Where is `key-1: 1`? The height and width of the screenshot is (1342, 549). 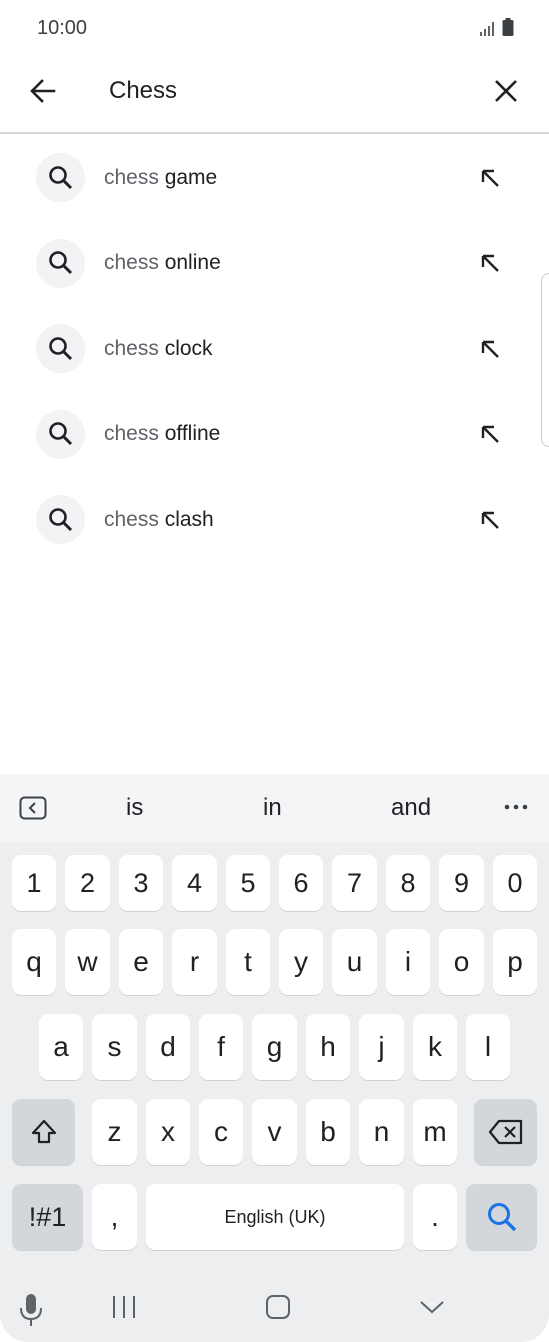 key-1: 1 is located at coordinates (34, 883).